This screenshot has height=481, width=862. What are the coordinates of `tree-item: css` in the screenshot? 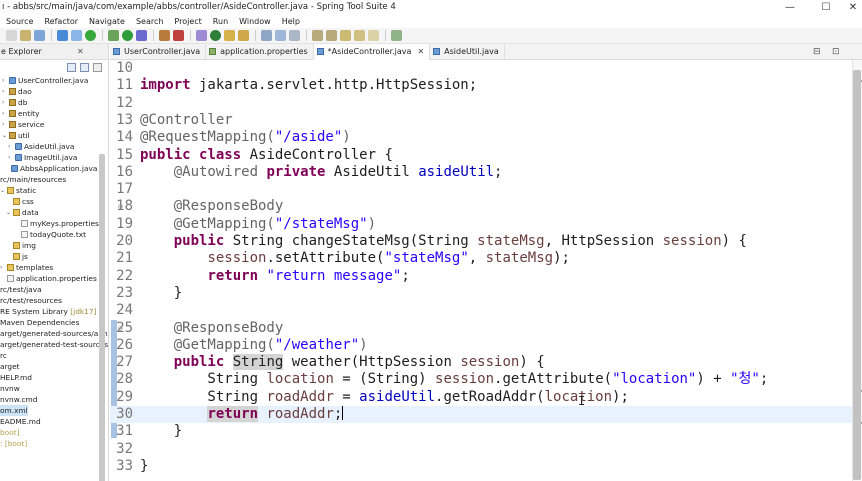 It's located at (54, 201).